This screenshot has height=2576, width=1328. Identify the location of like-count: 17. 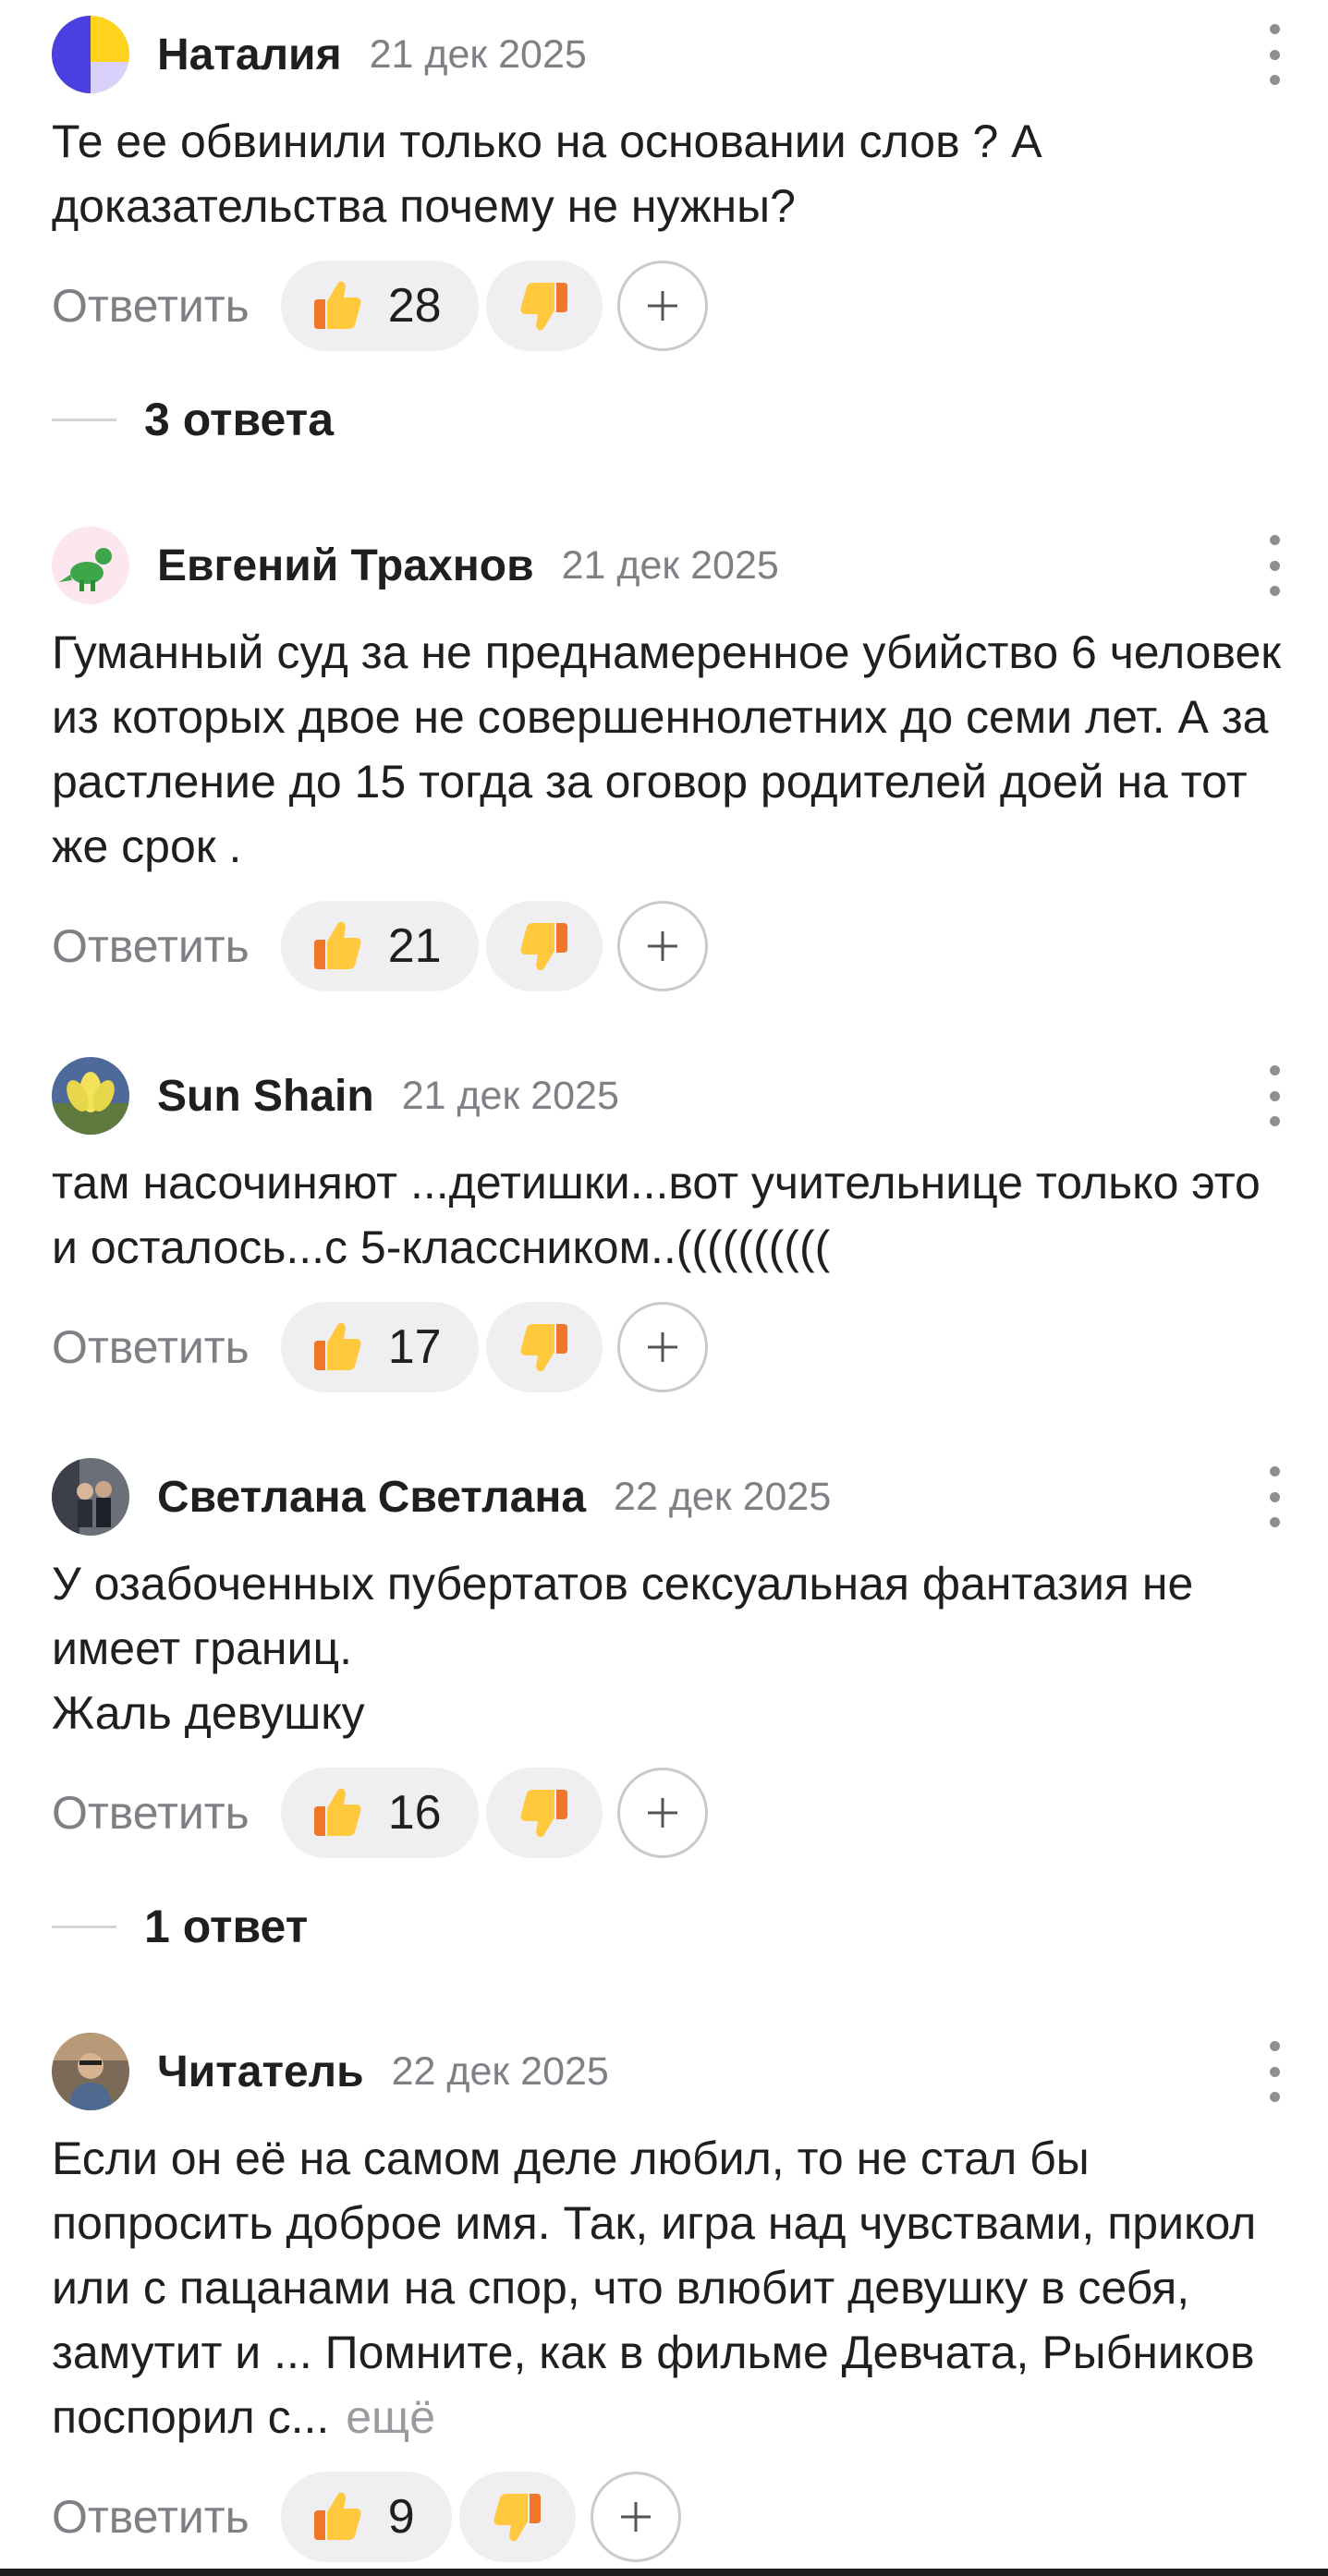
(414, 1347).